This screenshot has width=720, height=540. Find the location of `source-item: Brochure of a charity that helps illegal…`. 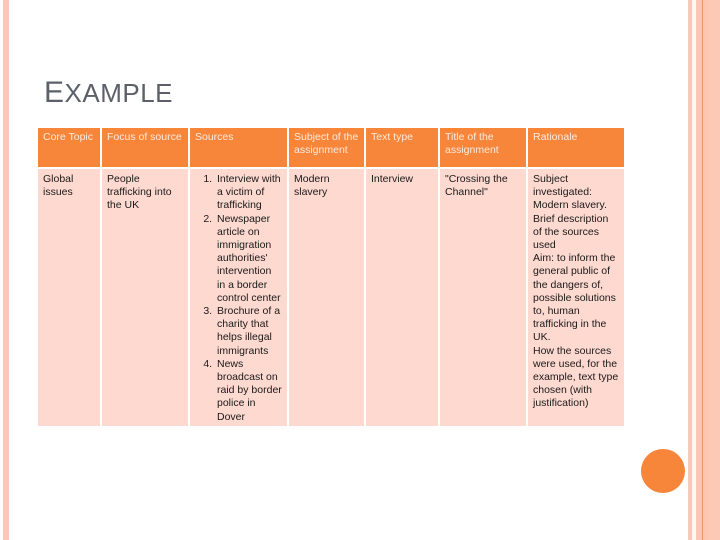

source-item: Brochure of a charity that helps illegal… is located at coordinates (248, 331).